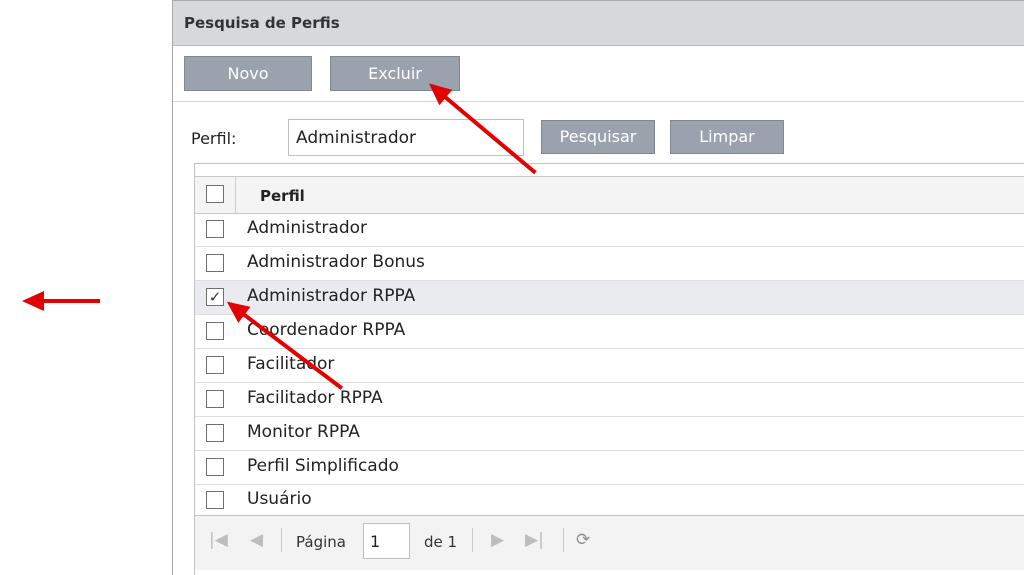 Image resolution: width=1024 pixels, height=575 pixels. Describe the element at coordinates (321, 542) in the screenshot. I see `page-label: Página` at that location.